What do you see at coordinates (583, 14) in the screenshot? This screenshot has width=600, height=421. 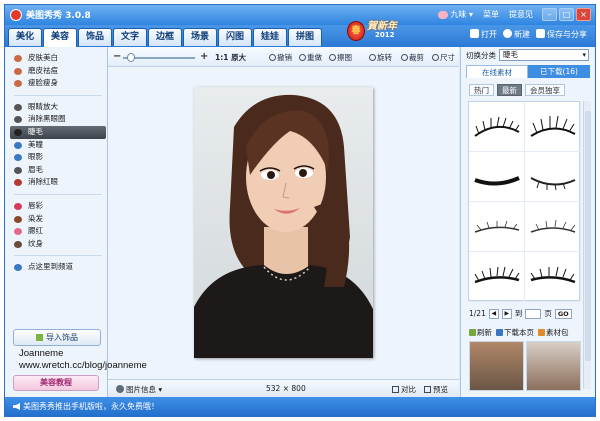 I see `close-icon: ×` at bounding box center [583, 14].